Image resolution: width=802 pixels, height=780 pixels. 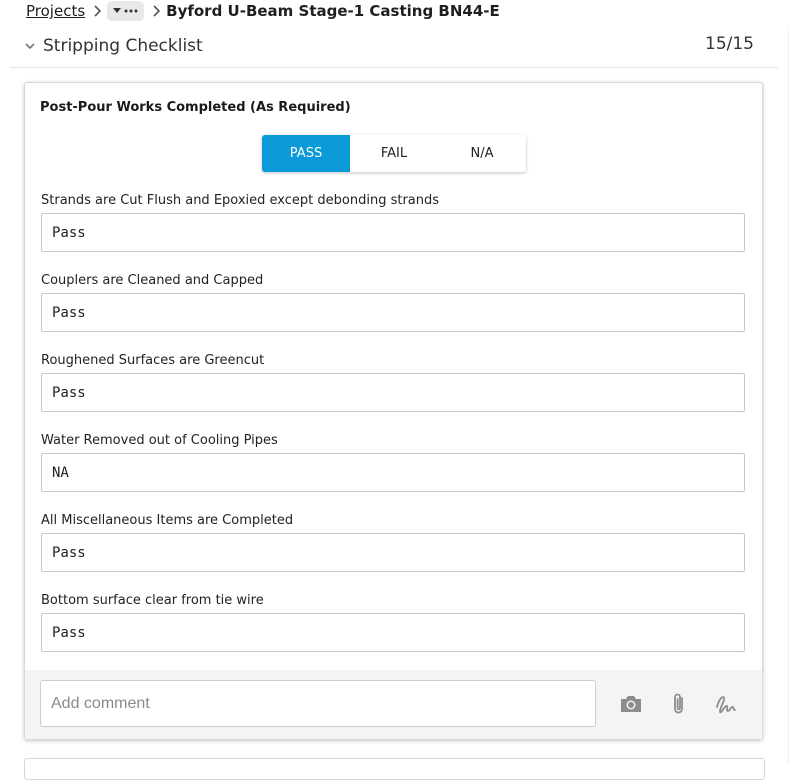 I want to click on pass-fail-na-toggle: PASS FAIL N/A, so click(x=394, y=153).